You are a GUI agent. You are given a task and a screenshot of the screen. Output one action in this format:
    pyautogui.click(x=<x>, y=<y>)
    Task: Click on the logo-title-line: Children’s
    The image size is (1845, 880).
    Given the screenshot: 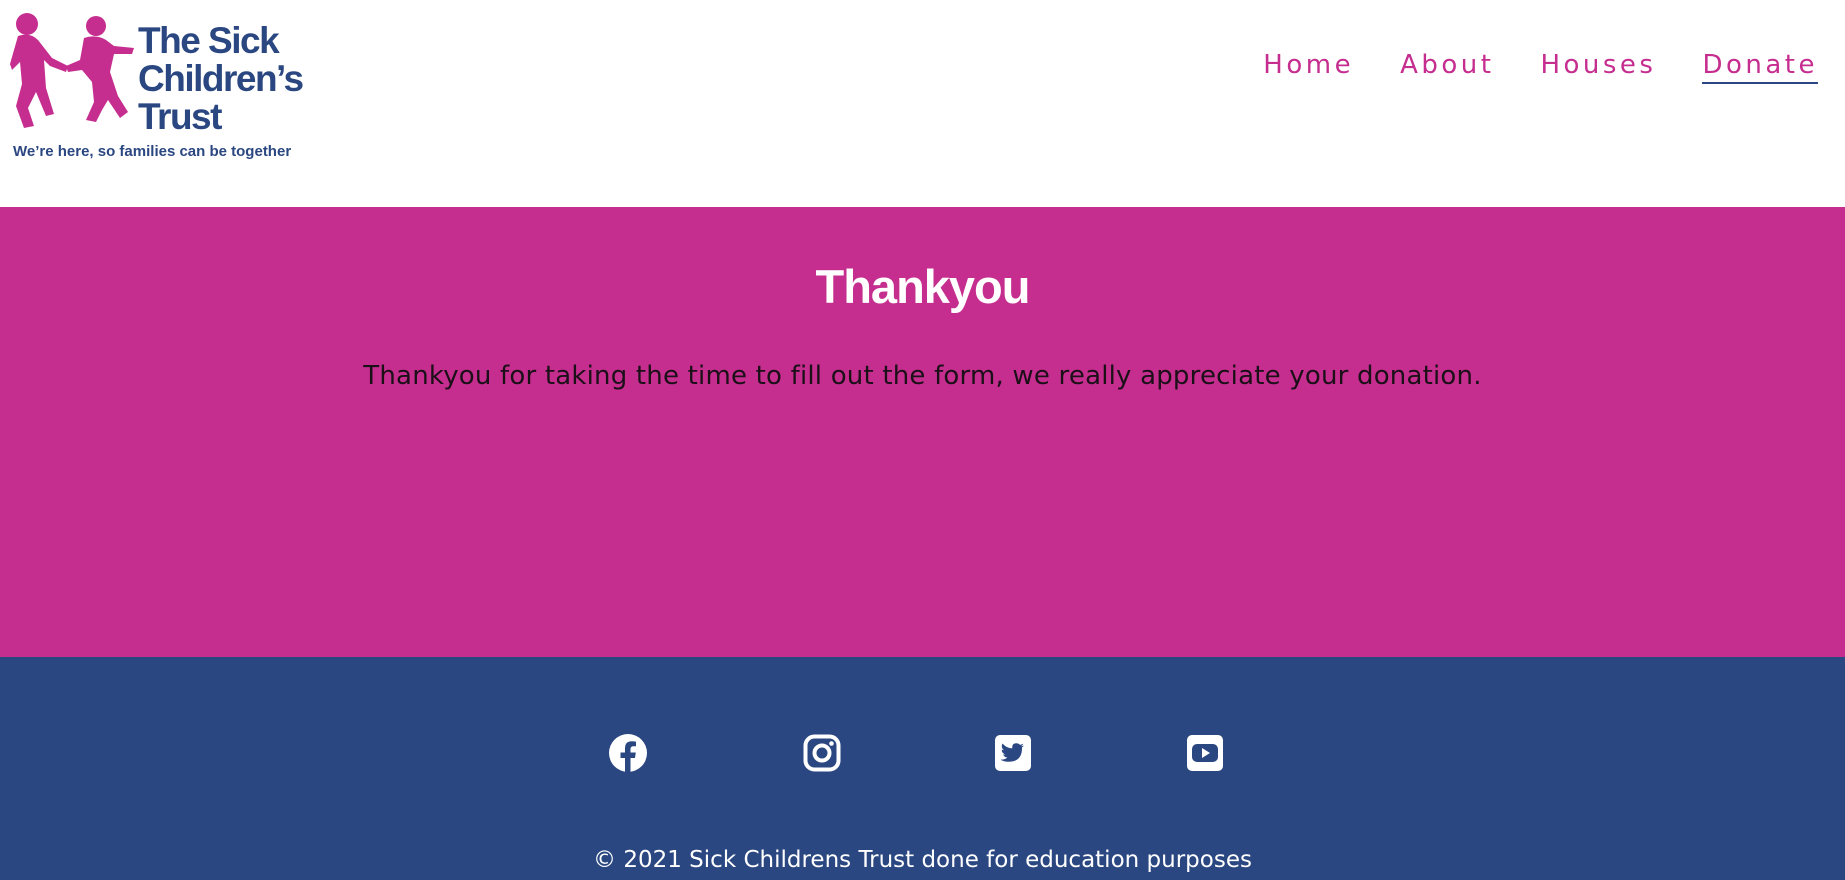 What is the action you would take?
    pyautogui.click(x=221, y=78)
    